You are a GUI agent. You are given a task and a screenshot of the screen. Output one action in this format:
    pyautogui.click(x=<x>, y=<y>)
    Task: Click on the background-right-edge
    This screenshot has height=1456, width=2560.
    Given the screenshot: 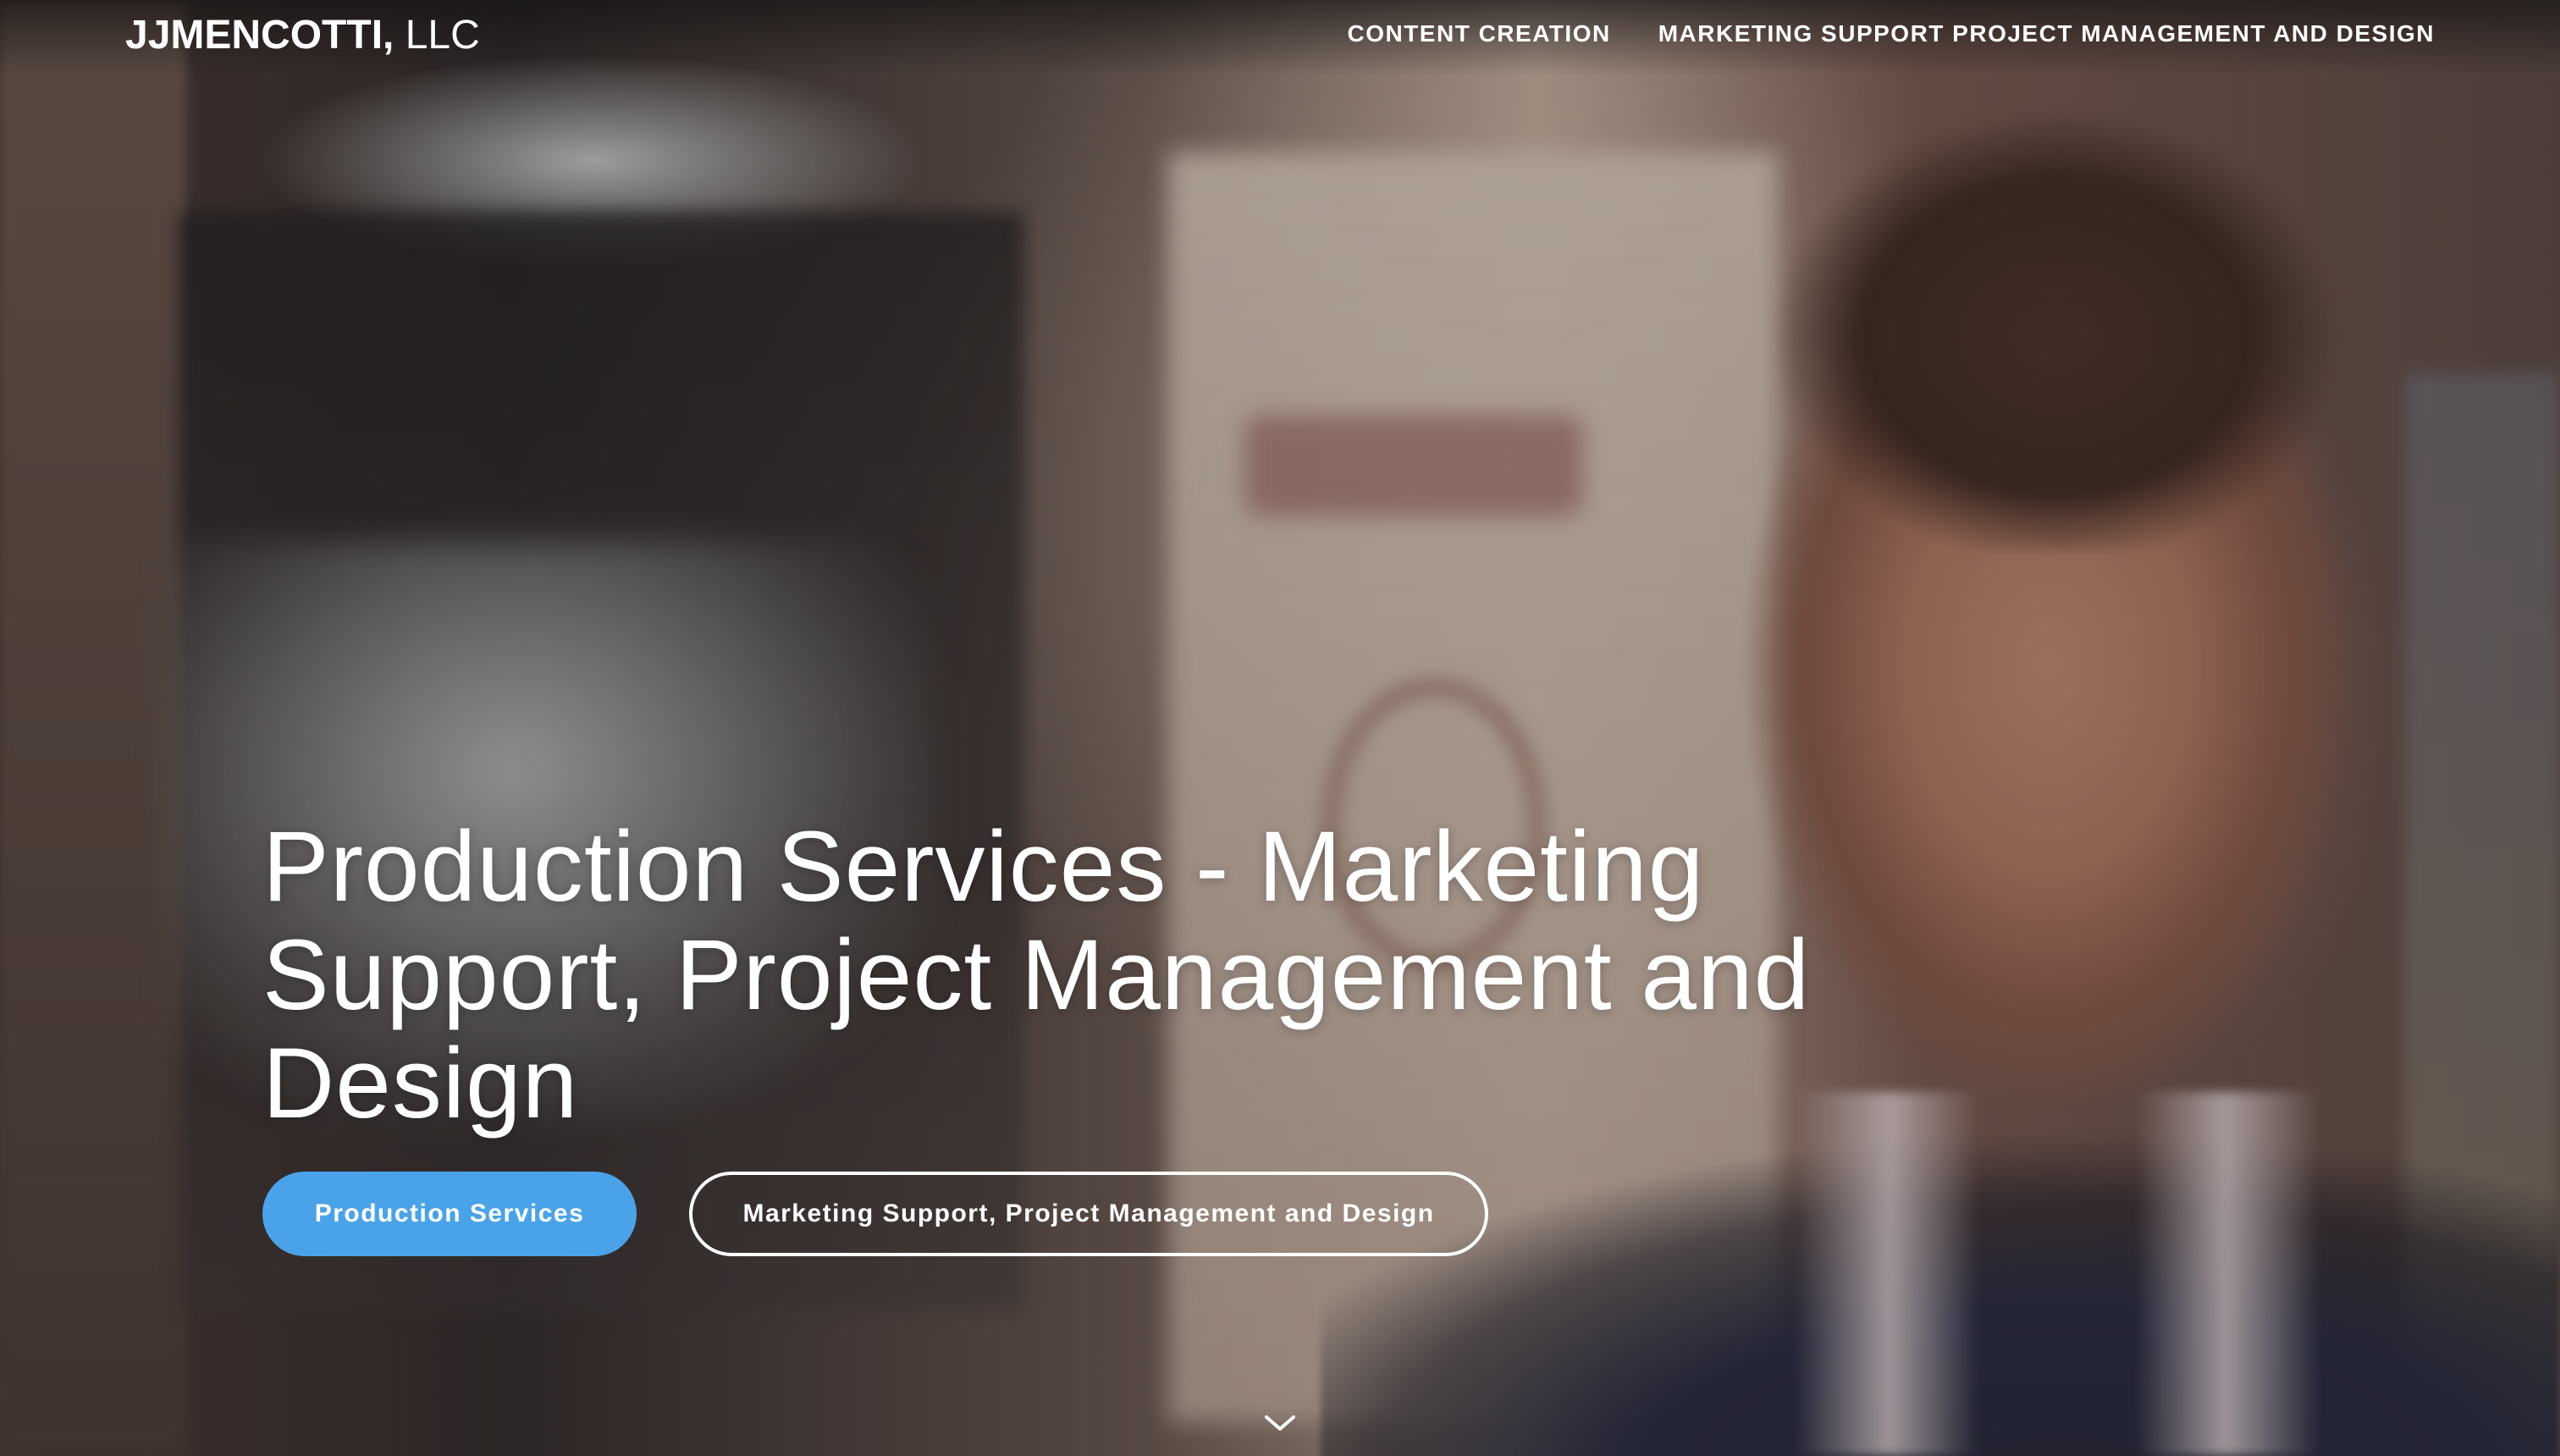 What is the action you would take?
    pyautogui.click(x=2482, y=914)
    